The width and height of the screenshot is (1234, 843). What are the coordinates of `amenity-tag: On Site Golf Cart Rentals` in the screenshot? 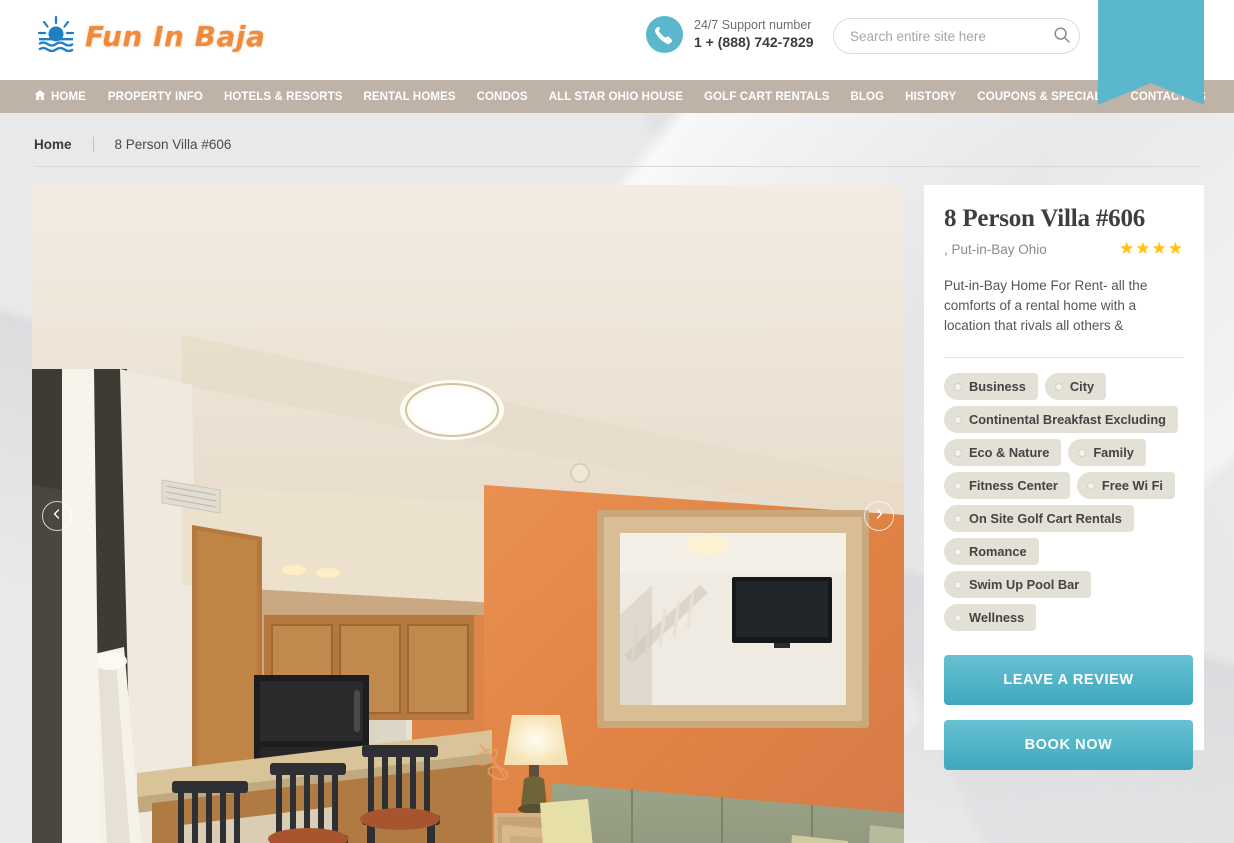 It's located at (1039, 518).